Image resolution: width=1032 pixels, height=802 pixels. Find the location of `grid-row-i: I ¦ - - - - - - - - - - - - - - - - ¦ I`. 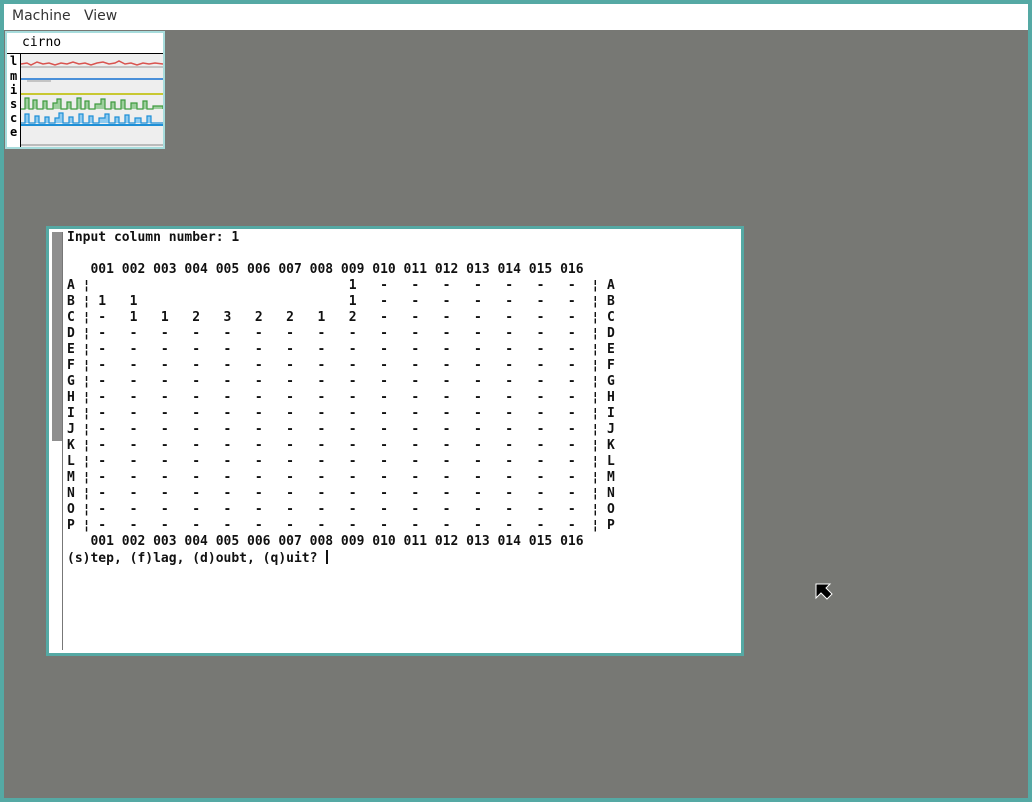

grid-row-i: I ¦ - - - - - - - - - - - - - - - - ¦ I is located at coordinates (341, 413).